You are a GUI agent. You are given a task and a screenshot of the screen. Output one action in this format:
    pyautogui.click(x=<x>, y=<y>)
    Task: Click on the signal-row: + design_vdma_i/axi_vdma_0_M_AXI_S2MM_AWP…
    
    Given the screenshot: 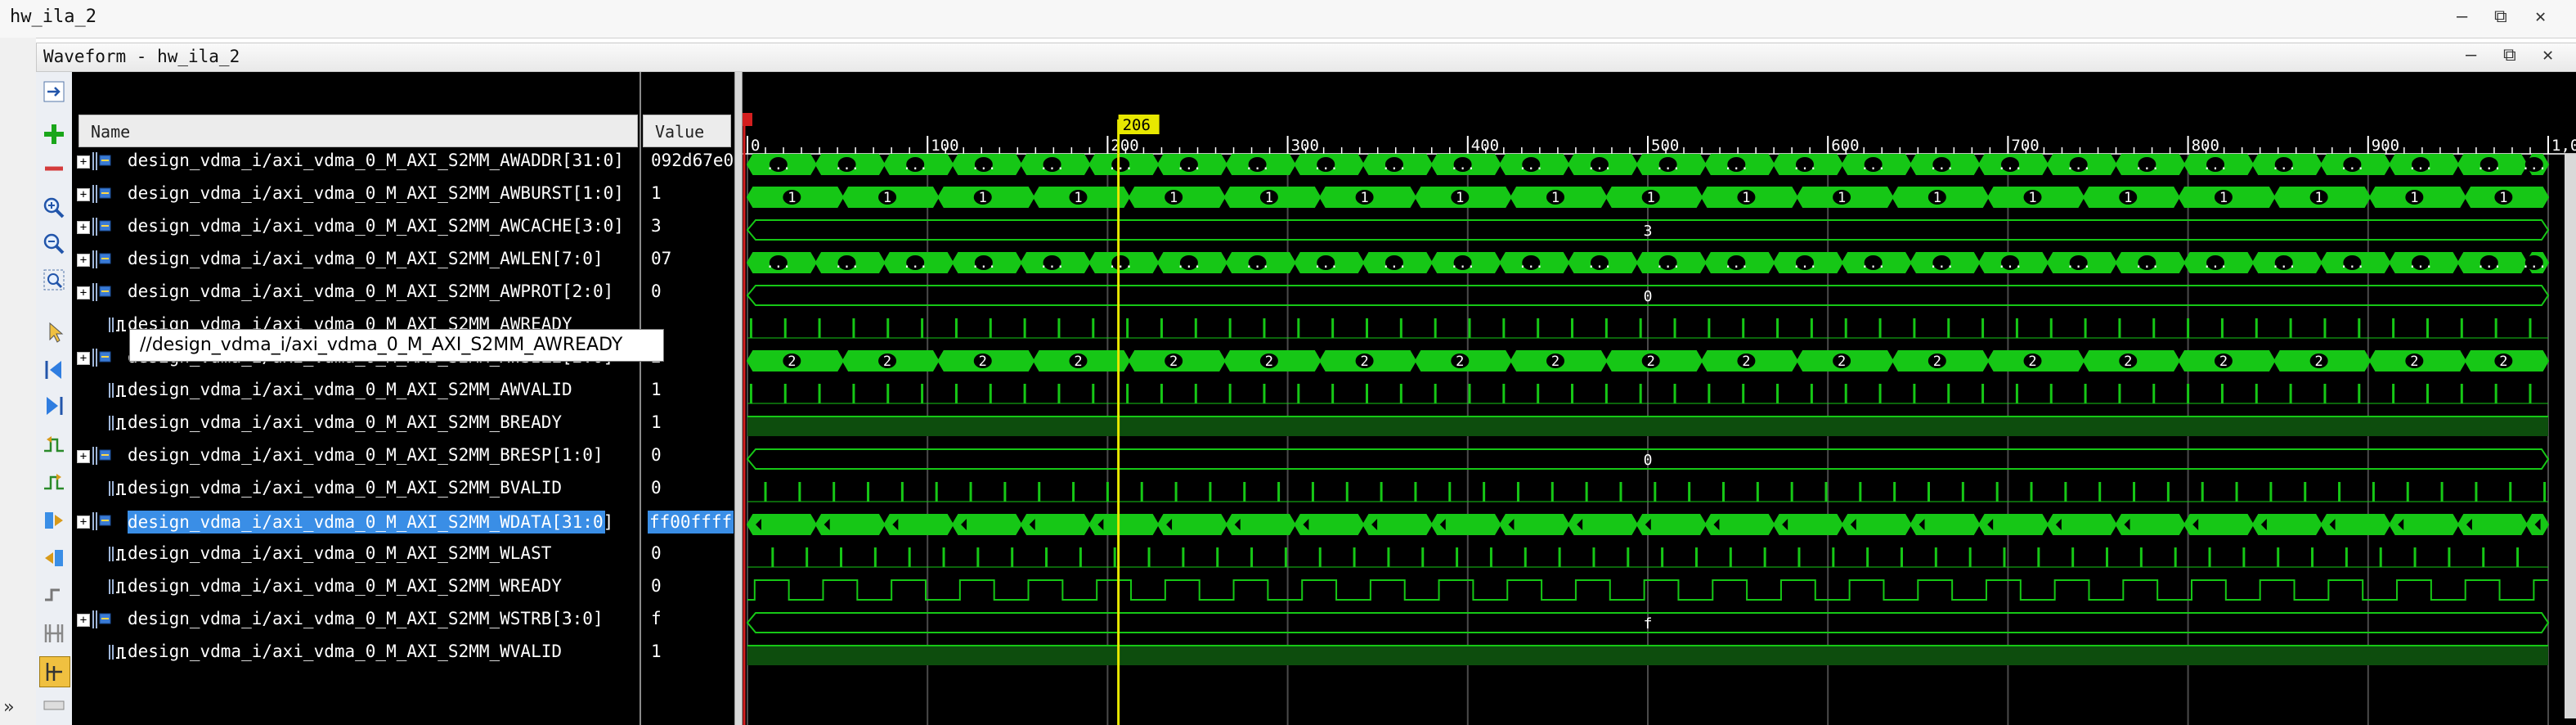 What is the action you would take?
    pyautogui.click(x=356, y=293)
    